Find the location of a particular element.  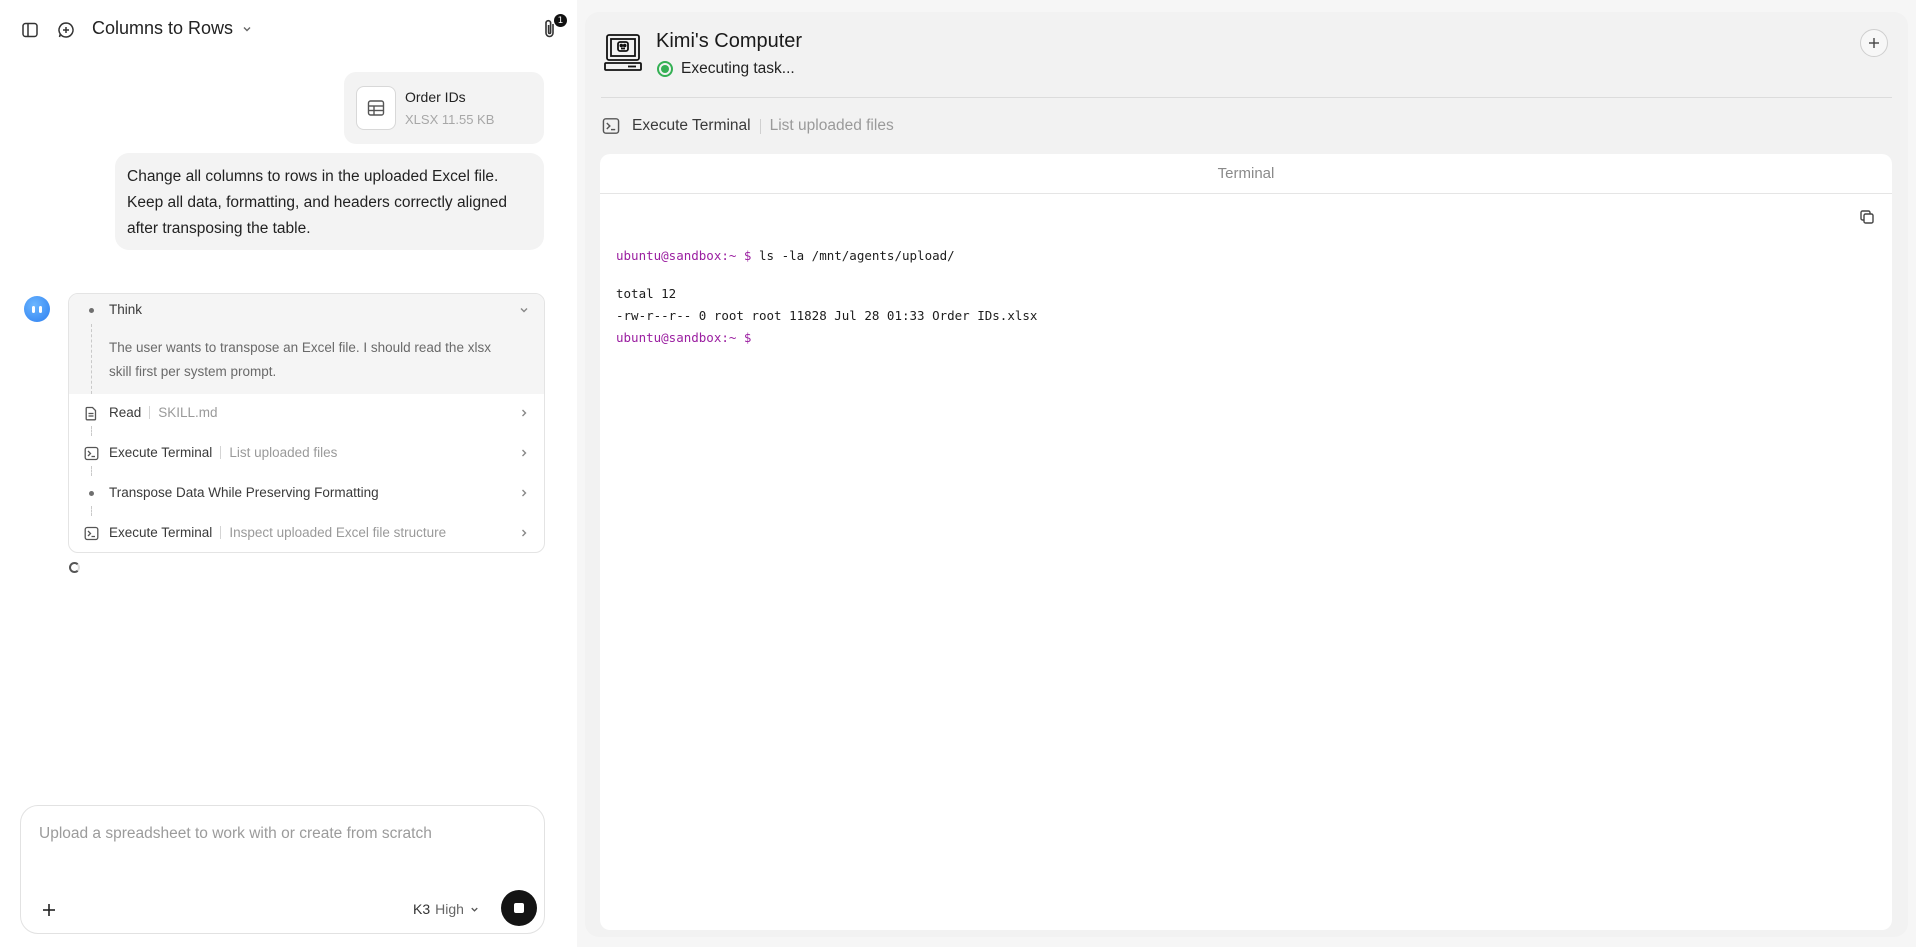

message-composer: K3 High is located at coordinates (282, 869).